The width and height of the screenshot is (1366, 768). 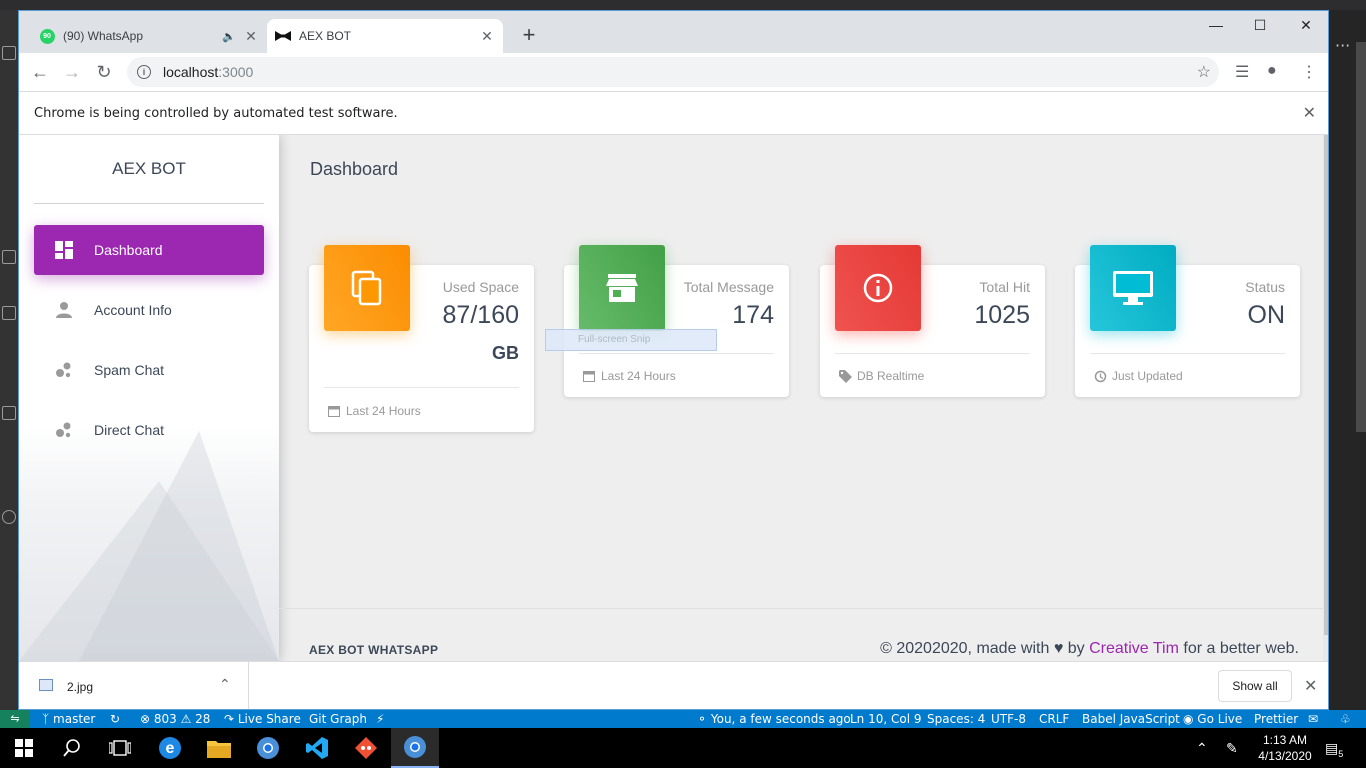 What do you see at coordinates (225, 684) in the screenshot?
I see `chevron-up-icon: ⌃` at bounding box center [225, 684].